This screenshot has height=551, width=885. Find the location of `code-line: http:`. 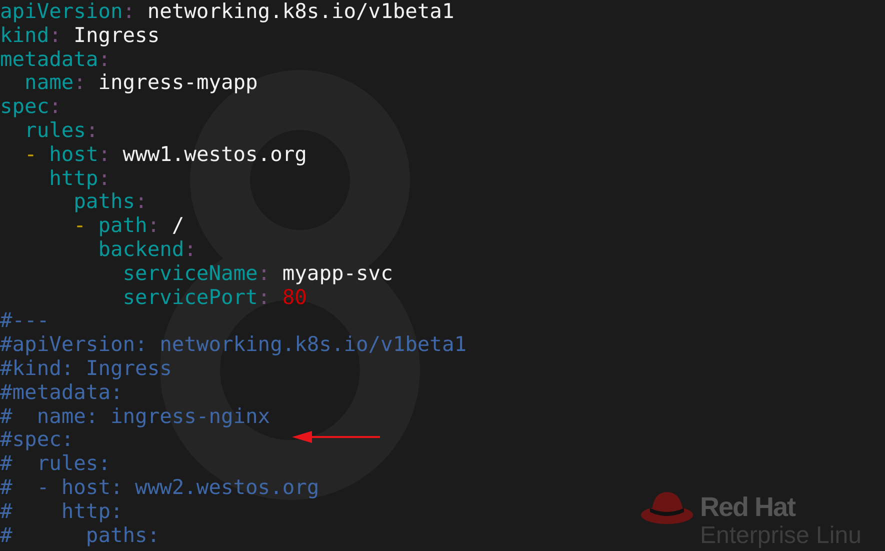

code-line: http: is located at coordinates (79, 178).